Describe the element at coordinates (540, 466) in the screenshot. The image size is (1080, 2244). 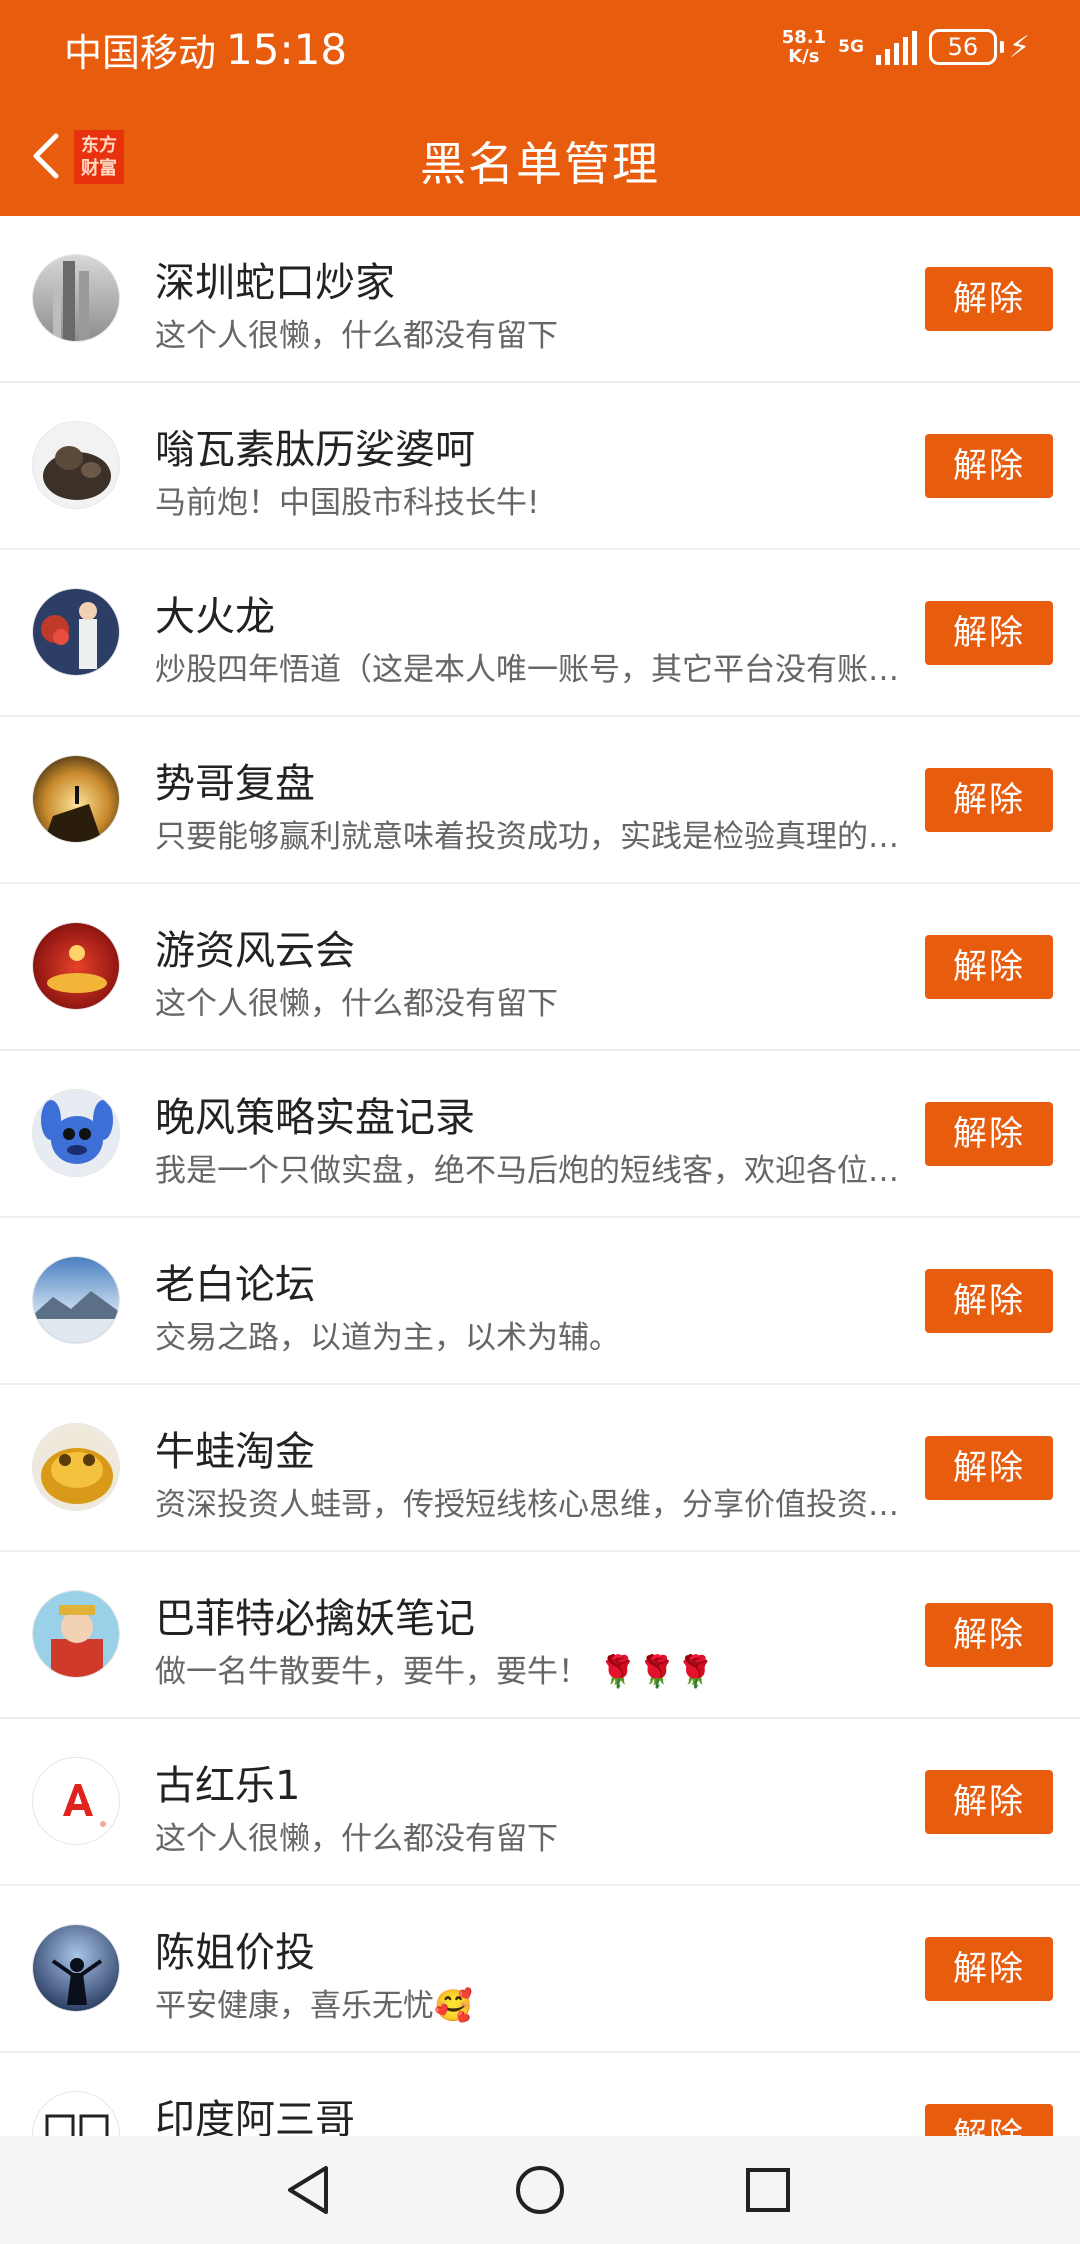
I see `list-item: 嗡瓦素肽历娑婆呵 马前炮！中国股市科技长牛! 解除` at that location.